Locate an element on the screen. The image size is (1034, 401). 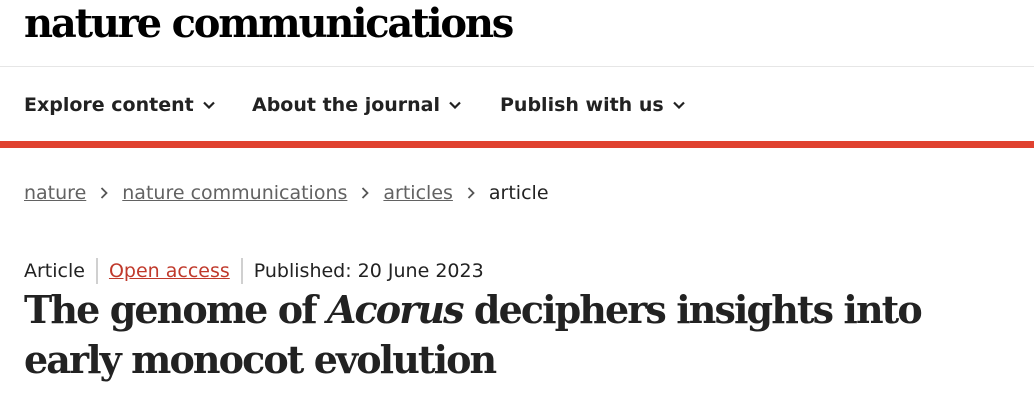
article-type: Article is located at coordinates (54, 271).